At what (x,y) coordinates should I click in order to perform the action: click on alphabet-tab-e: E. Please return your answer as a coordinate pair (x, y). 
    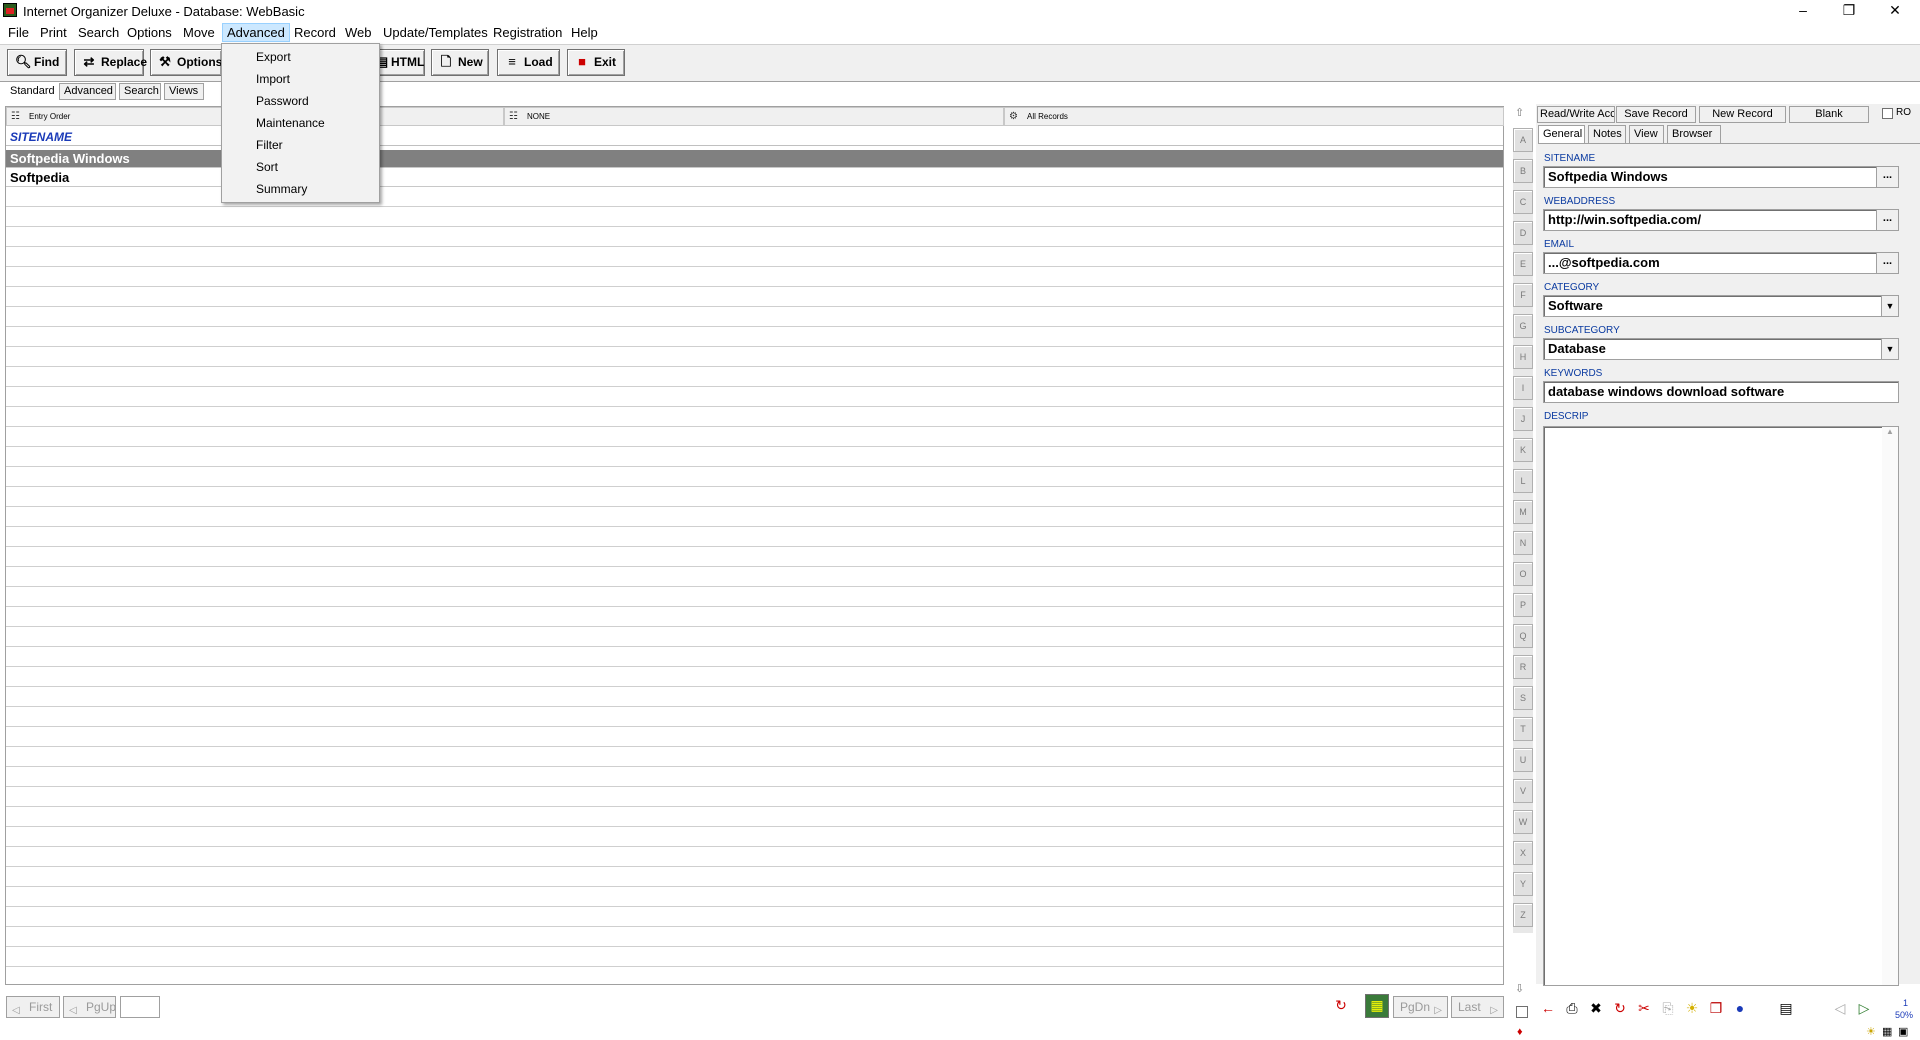
    Looking at the image, I should click on (1523, 264).